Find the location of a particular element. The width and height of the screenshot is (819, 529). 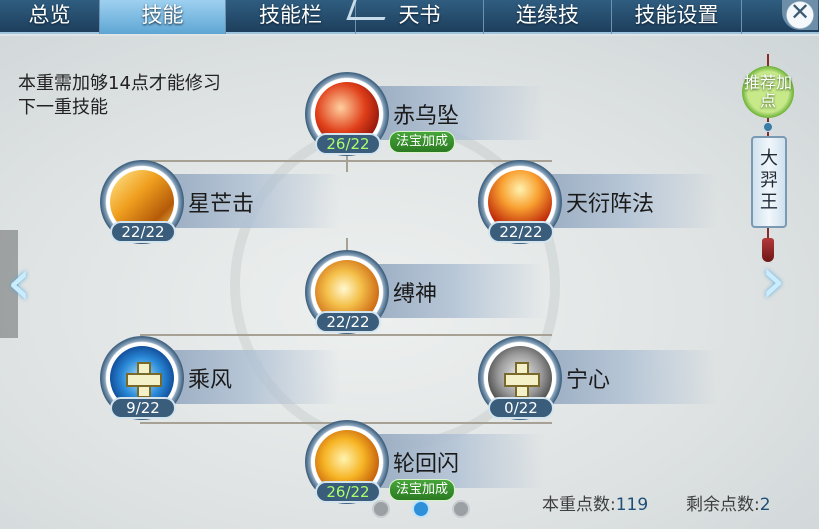

skill-node-xingmangji: 星芒击 22/22 is located at coordinates (220, 202).